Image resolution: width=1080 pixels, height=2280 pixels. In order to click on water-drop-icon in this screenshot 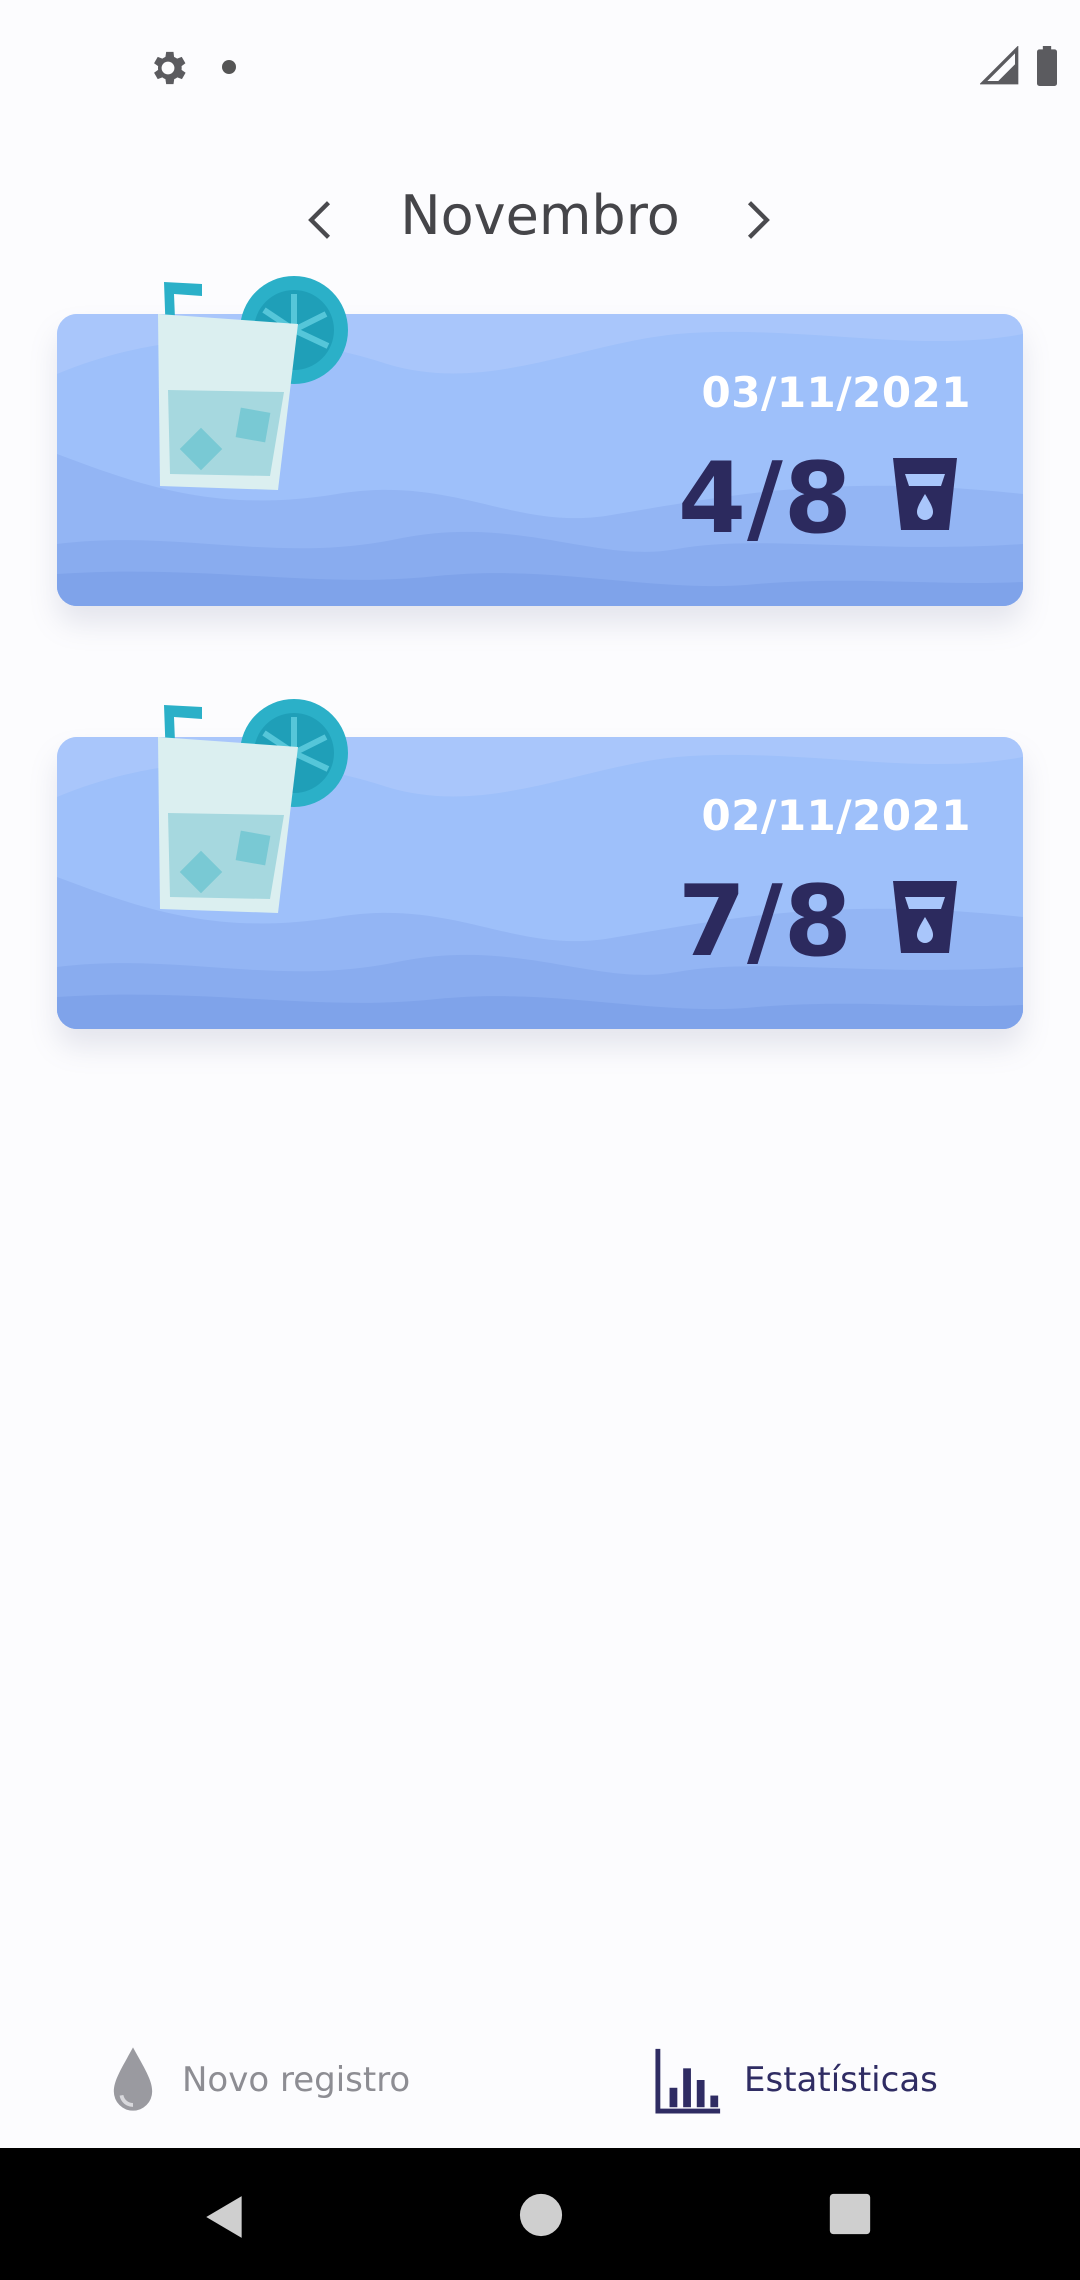, I will do `click(133, 2079)`.